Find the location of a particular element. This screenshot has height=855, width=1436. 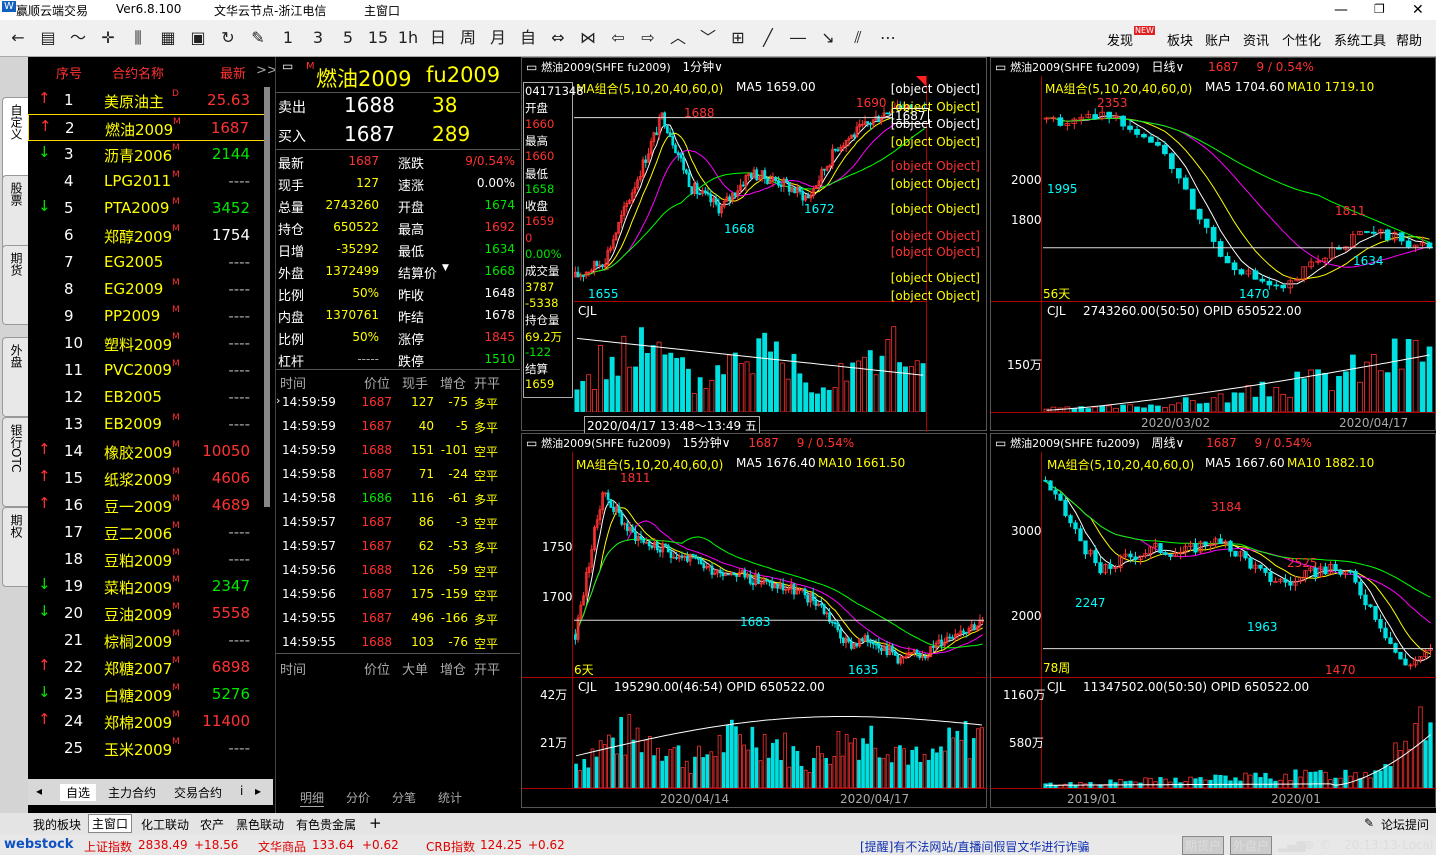

watchlist-row: 10 塑料2009 M ---- is located at coordinates (148, 343).